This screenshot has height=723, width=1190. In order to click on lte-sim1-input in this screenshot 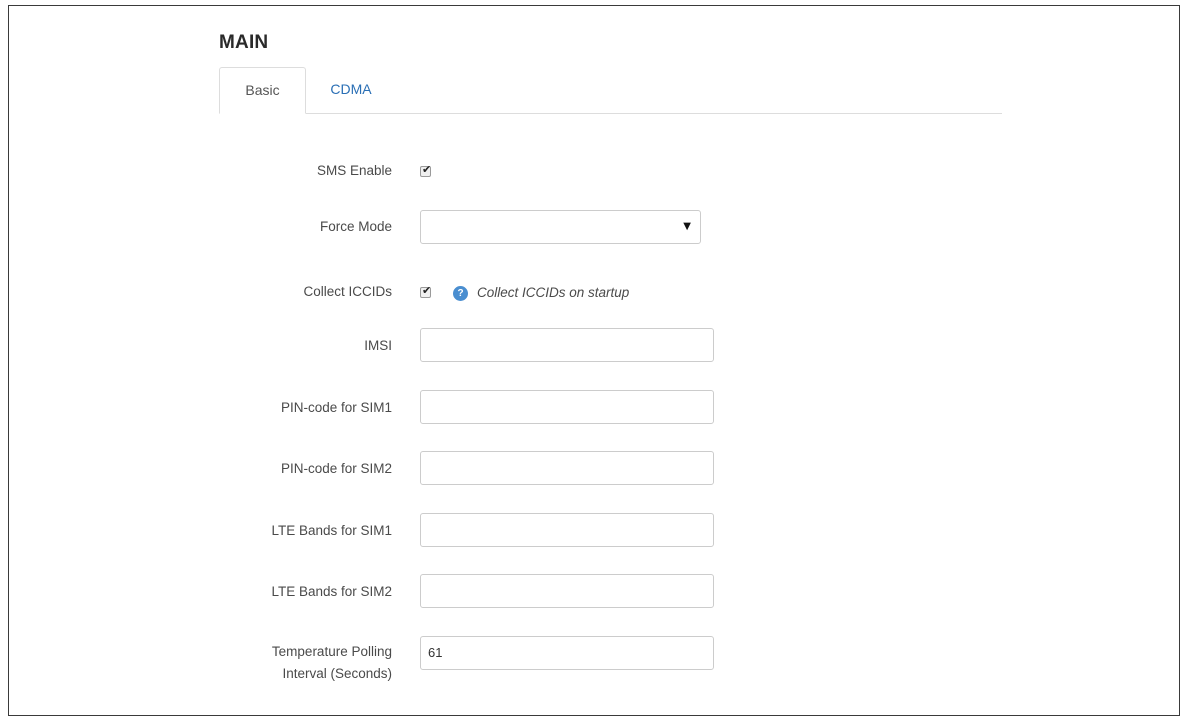, I will do `click(567, 530)`.